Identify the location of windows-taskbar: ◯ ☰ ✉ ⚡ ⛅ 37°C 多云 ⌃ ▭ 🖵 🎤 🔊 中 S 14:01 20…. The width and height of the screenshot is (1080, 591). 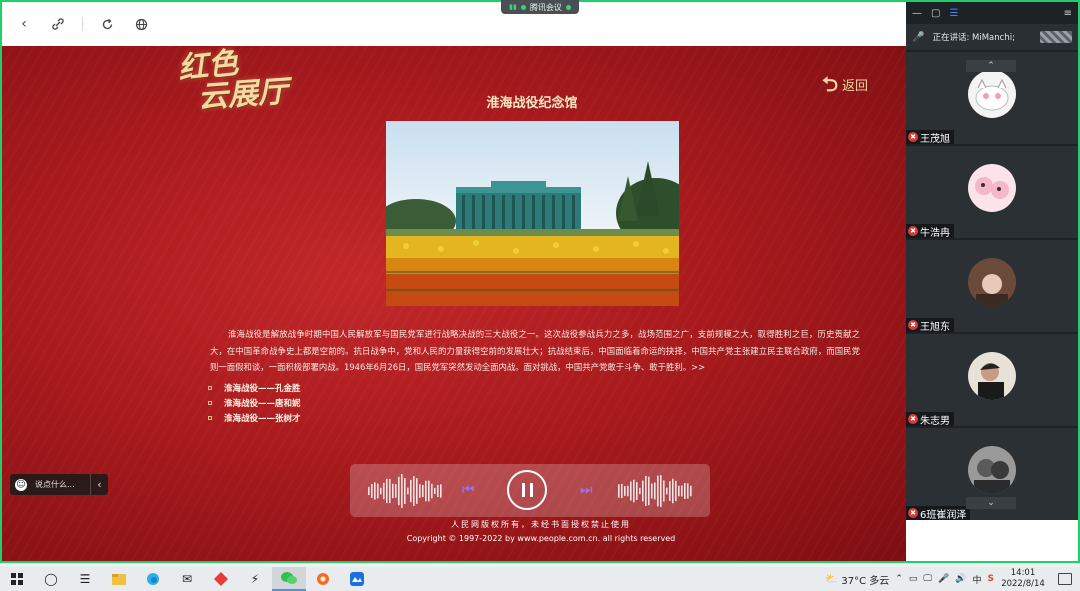
(540, 579).